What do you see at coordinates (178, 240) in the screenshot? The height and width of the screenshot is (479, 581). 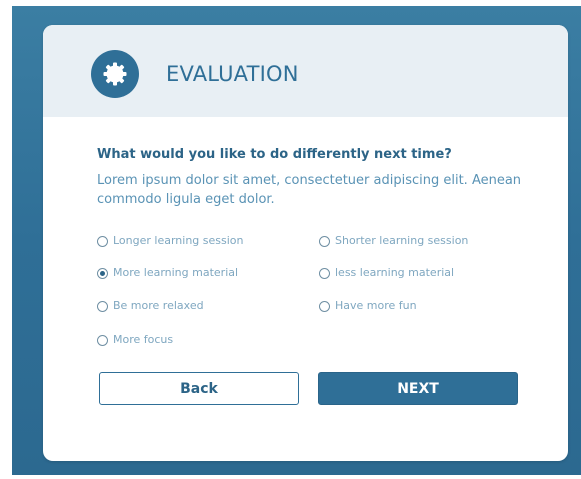 I see `option-label: Longer learning session` at bounding box center [178, 240].